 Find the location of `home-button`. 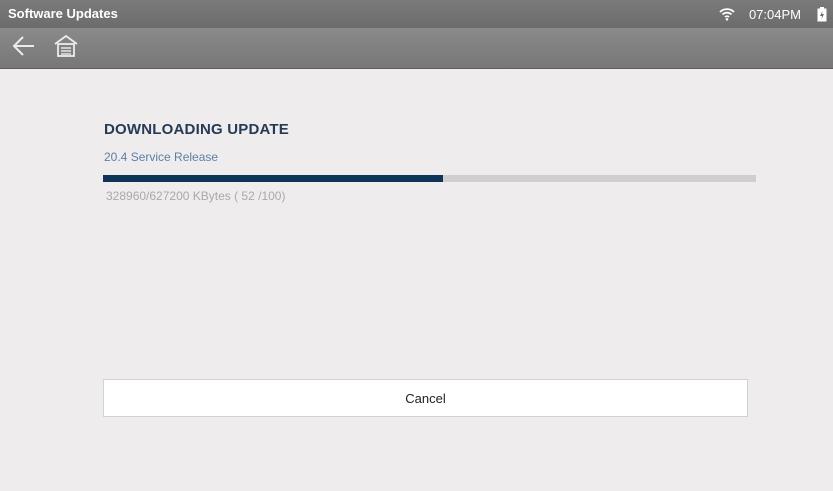

home-button is located at coordinates (66, 48).